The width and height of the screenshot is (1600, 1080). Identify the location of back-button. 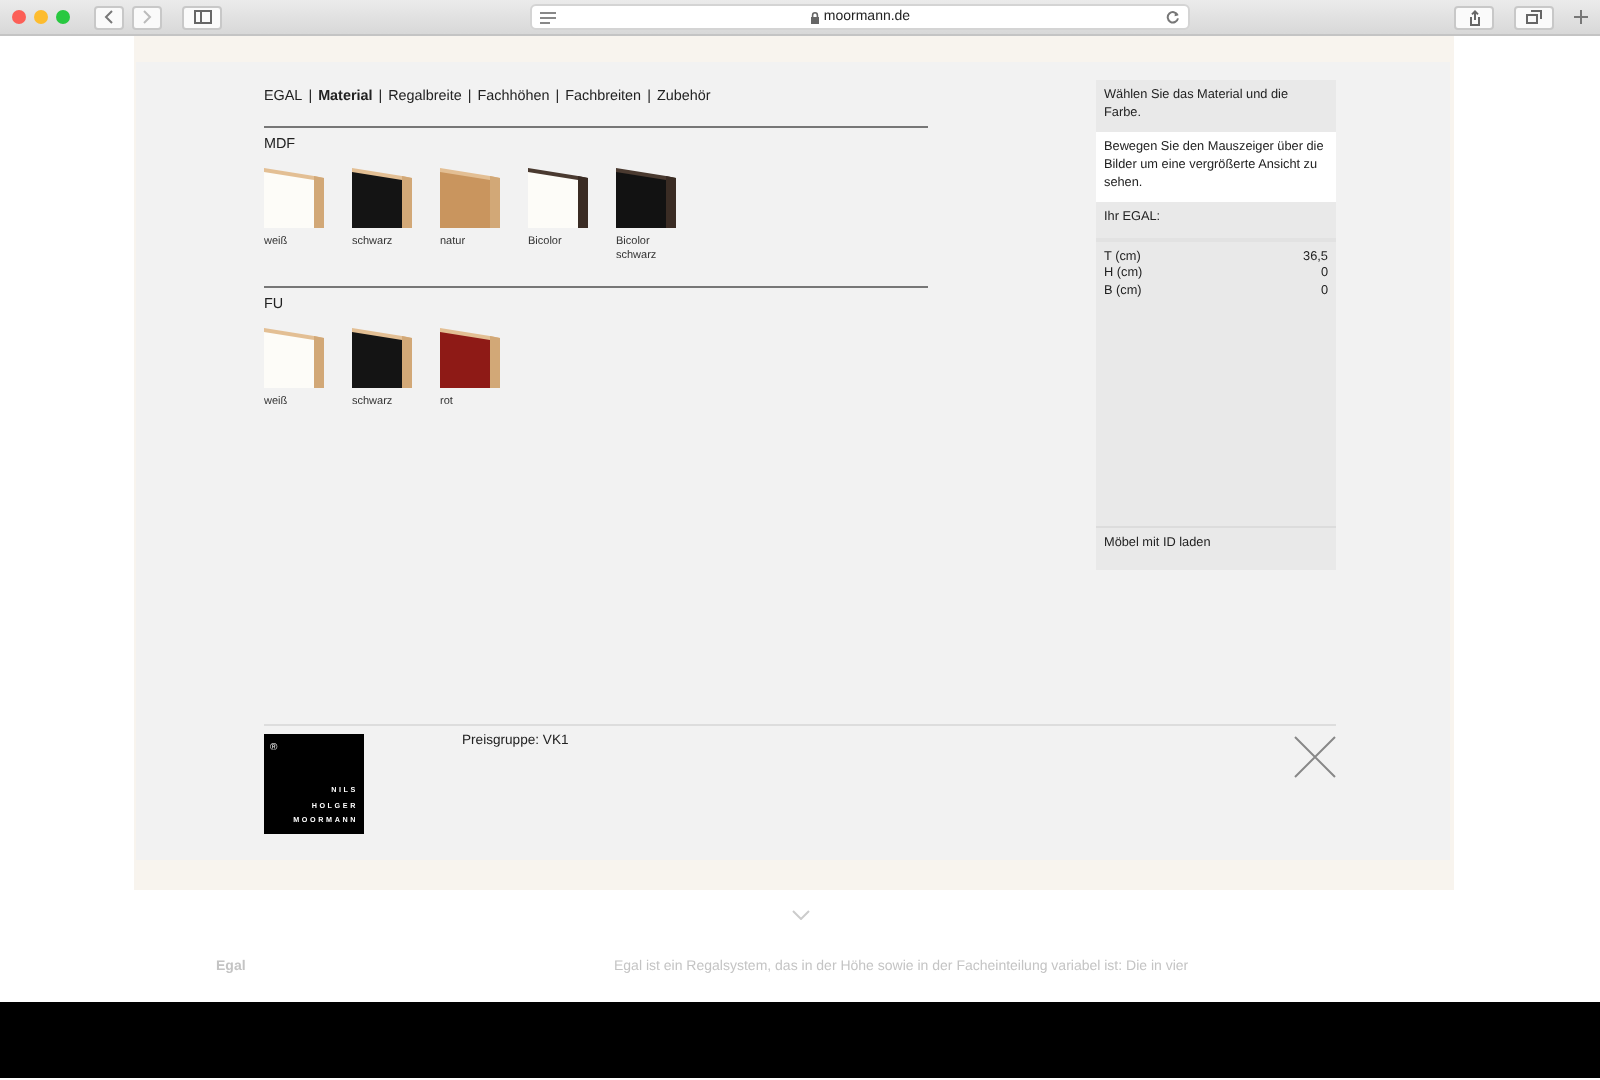
(109, 17).